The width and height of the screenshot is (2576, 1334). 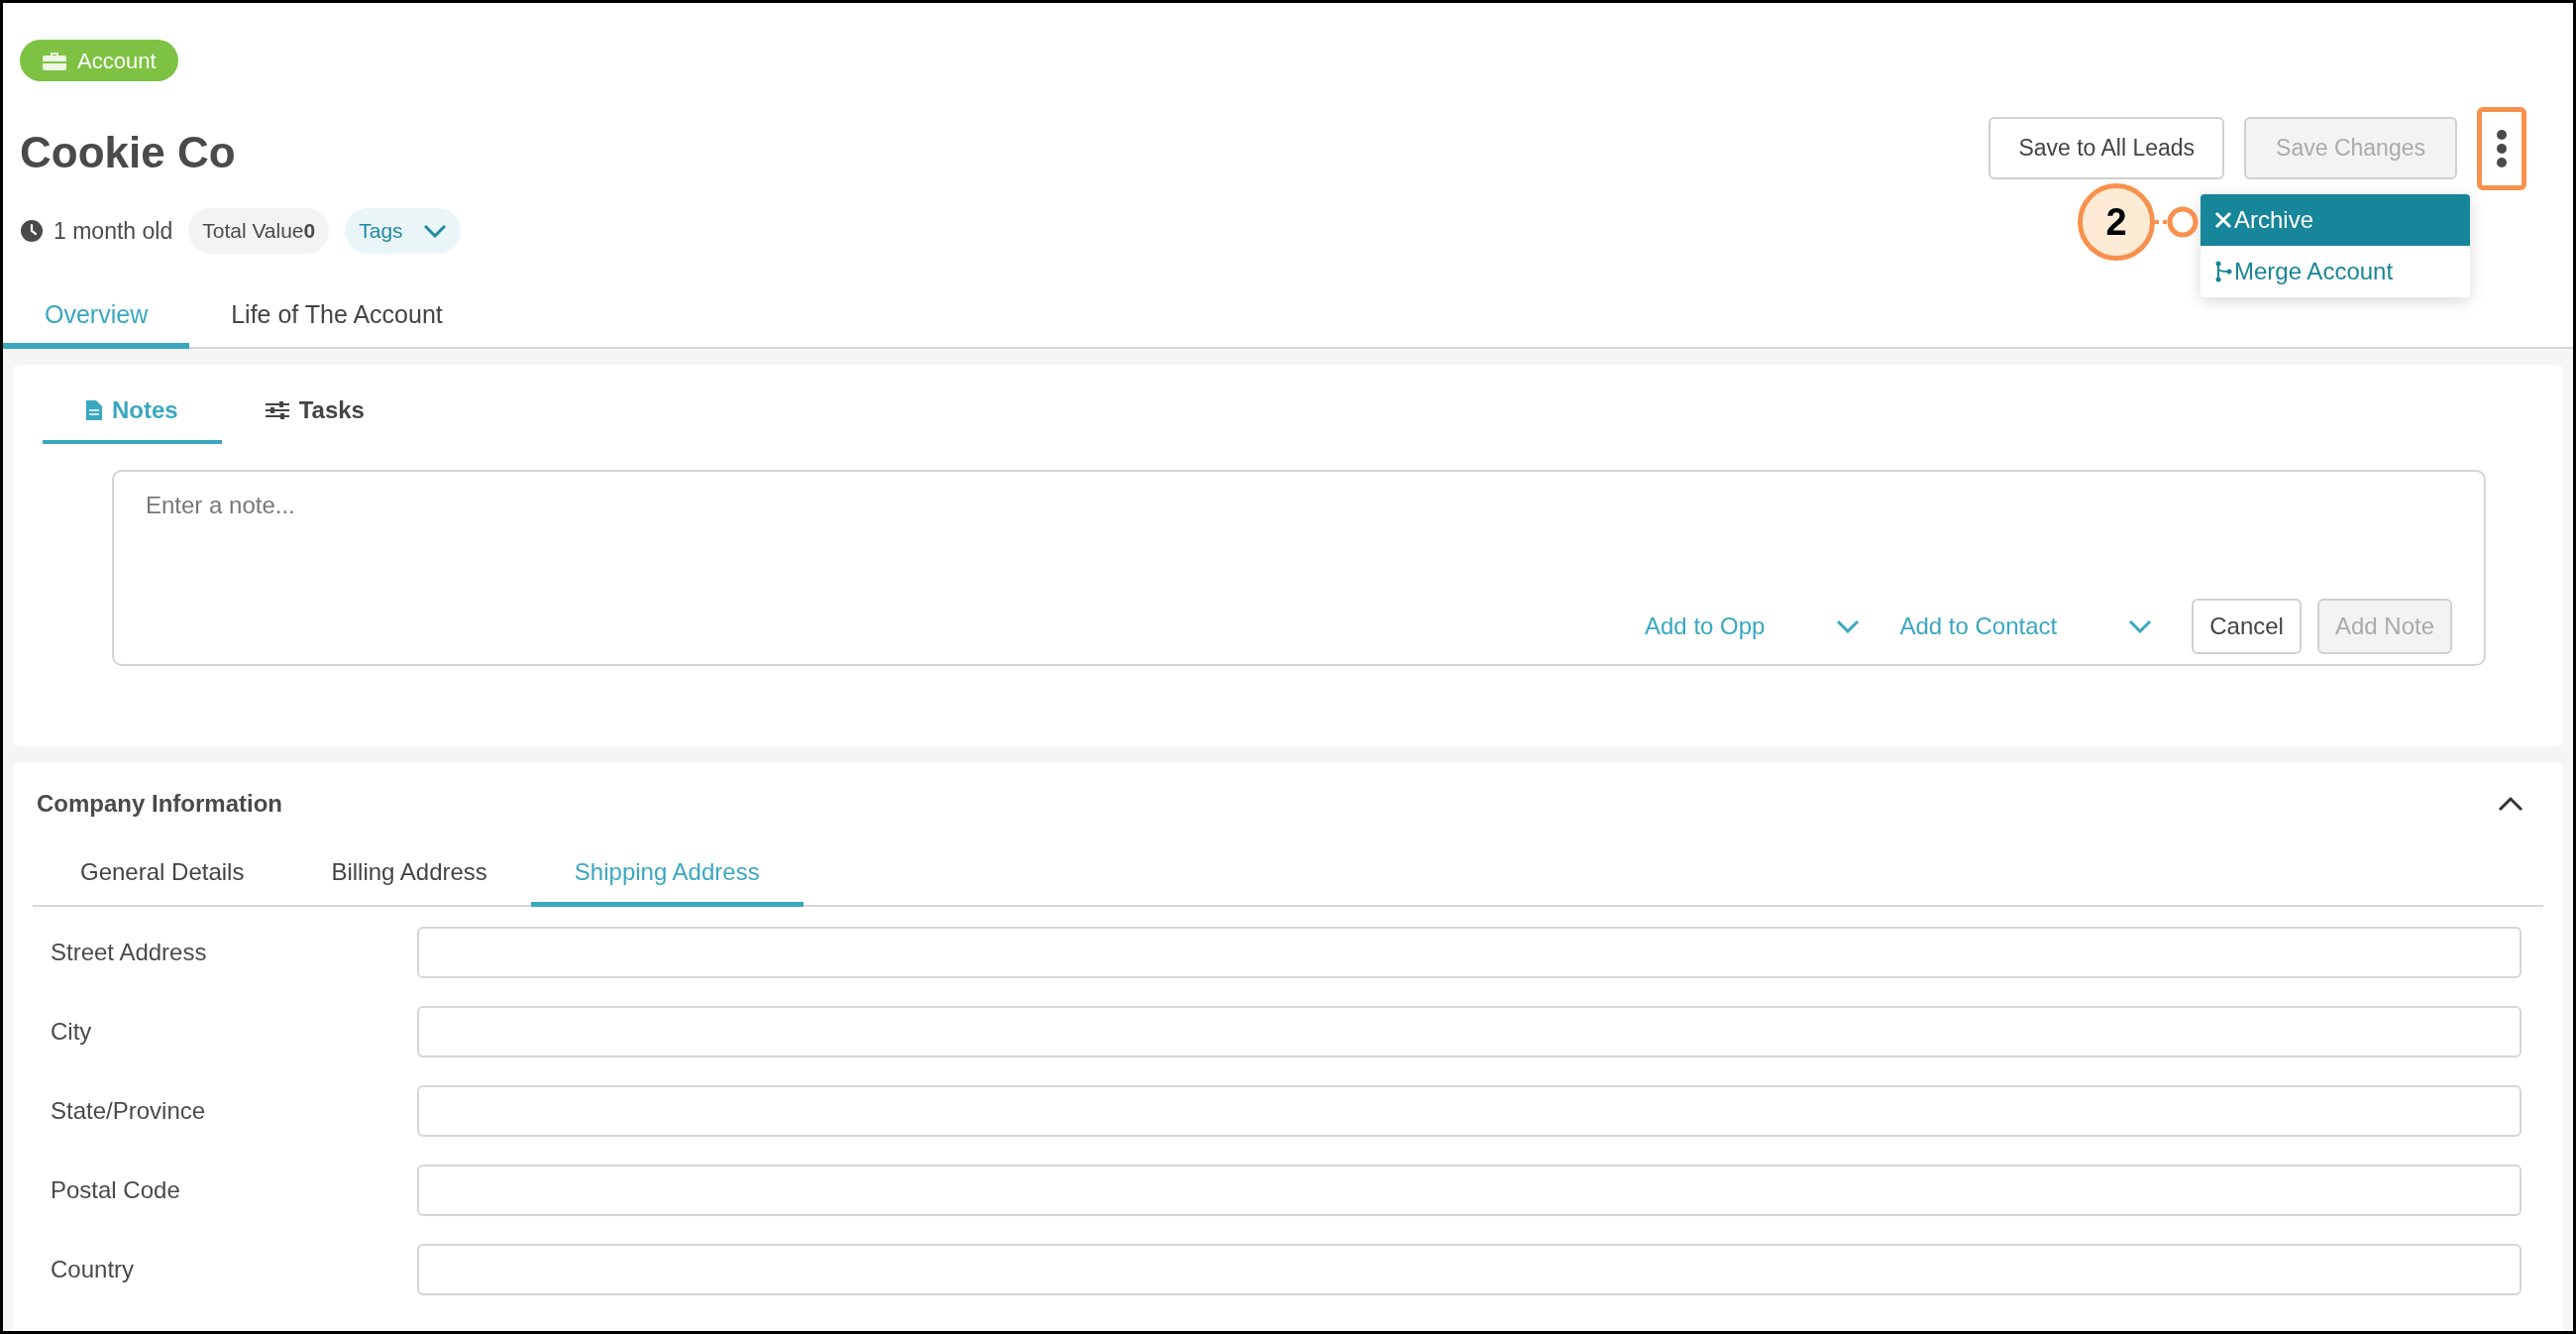 I want to click on step-number-callout: 2, so click(x=2116, y=222).